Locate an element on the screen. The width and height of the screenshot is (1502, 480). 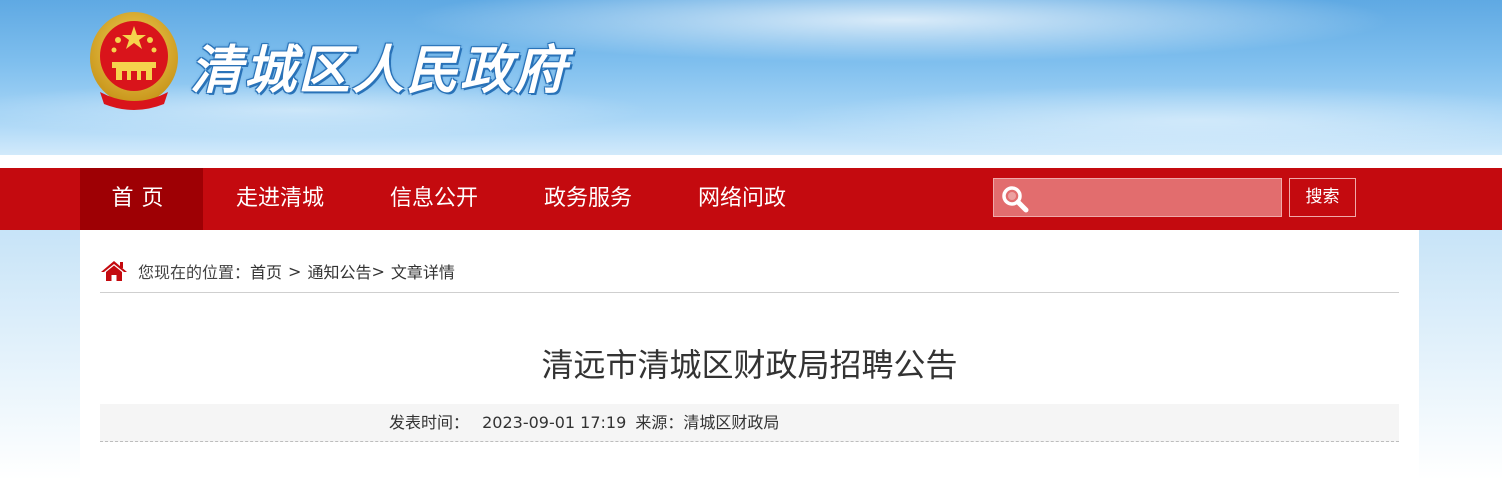
main-nav: 首页 走进清城 信息公开 政务服务 网络问政 搜索 is located at coordinates (751, 199).